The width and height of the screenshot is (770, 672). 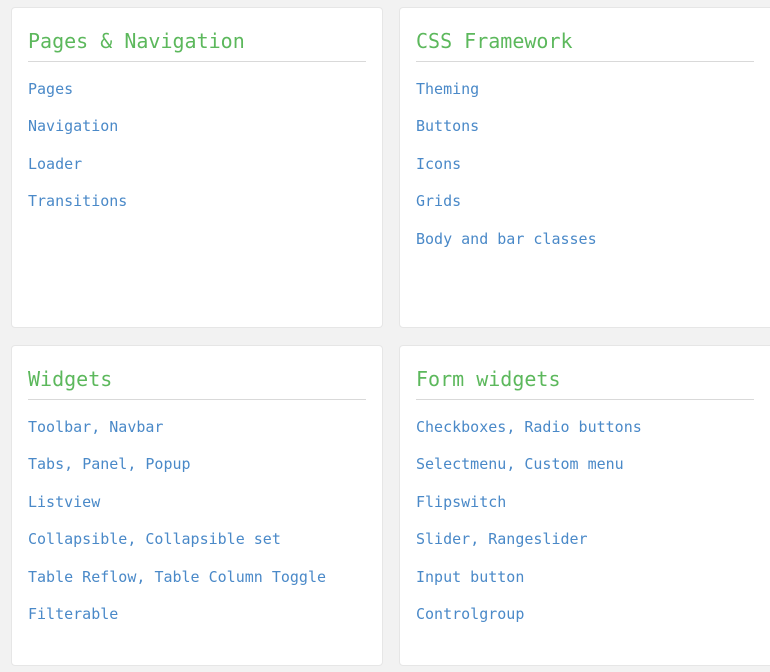 What do you see at coordinates (438, 201) in the screenshot?
I see `nav-link: Grids` at bounding box center [438, 201].